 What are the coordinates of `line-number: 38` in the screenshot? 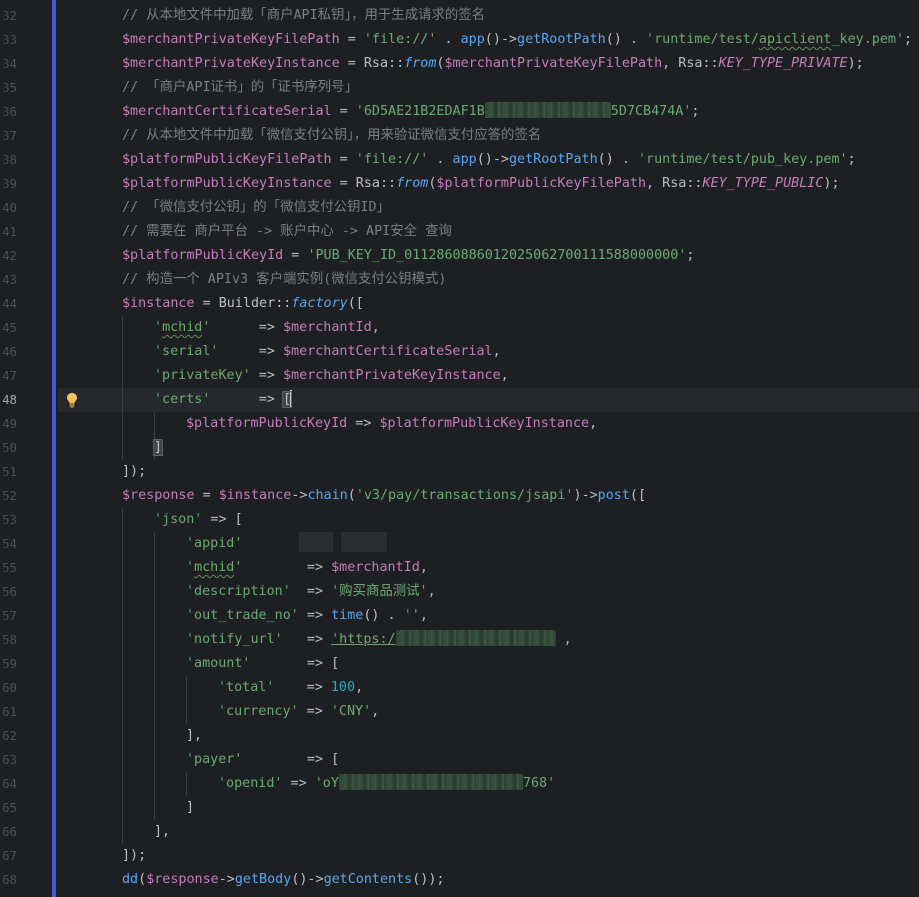 It's located at (8, 160).